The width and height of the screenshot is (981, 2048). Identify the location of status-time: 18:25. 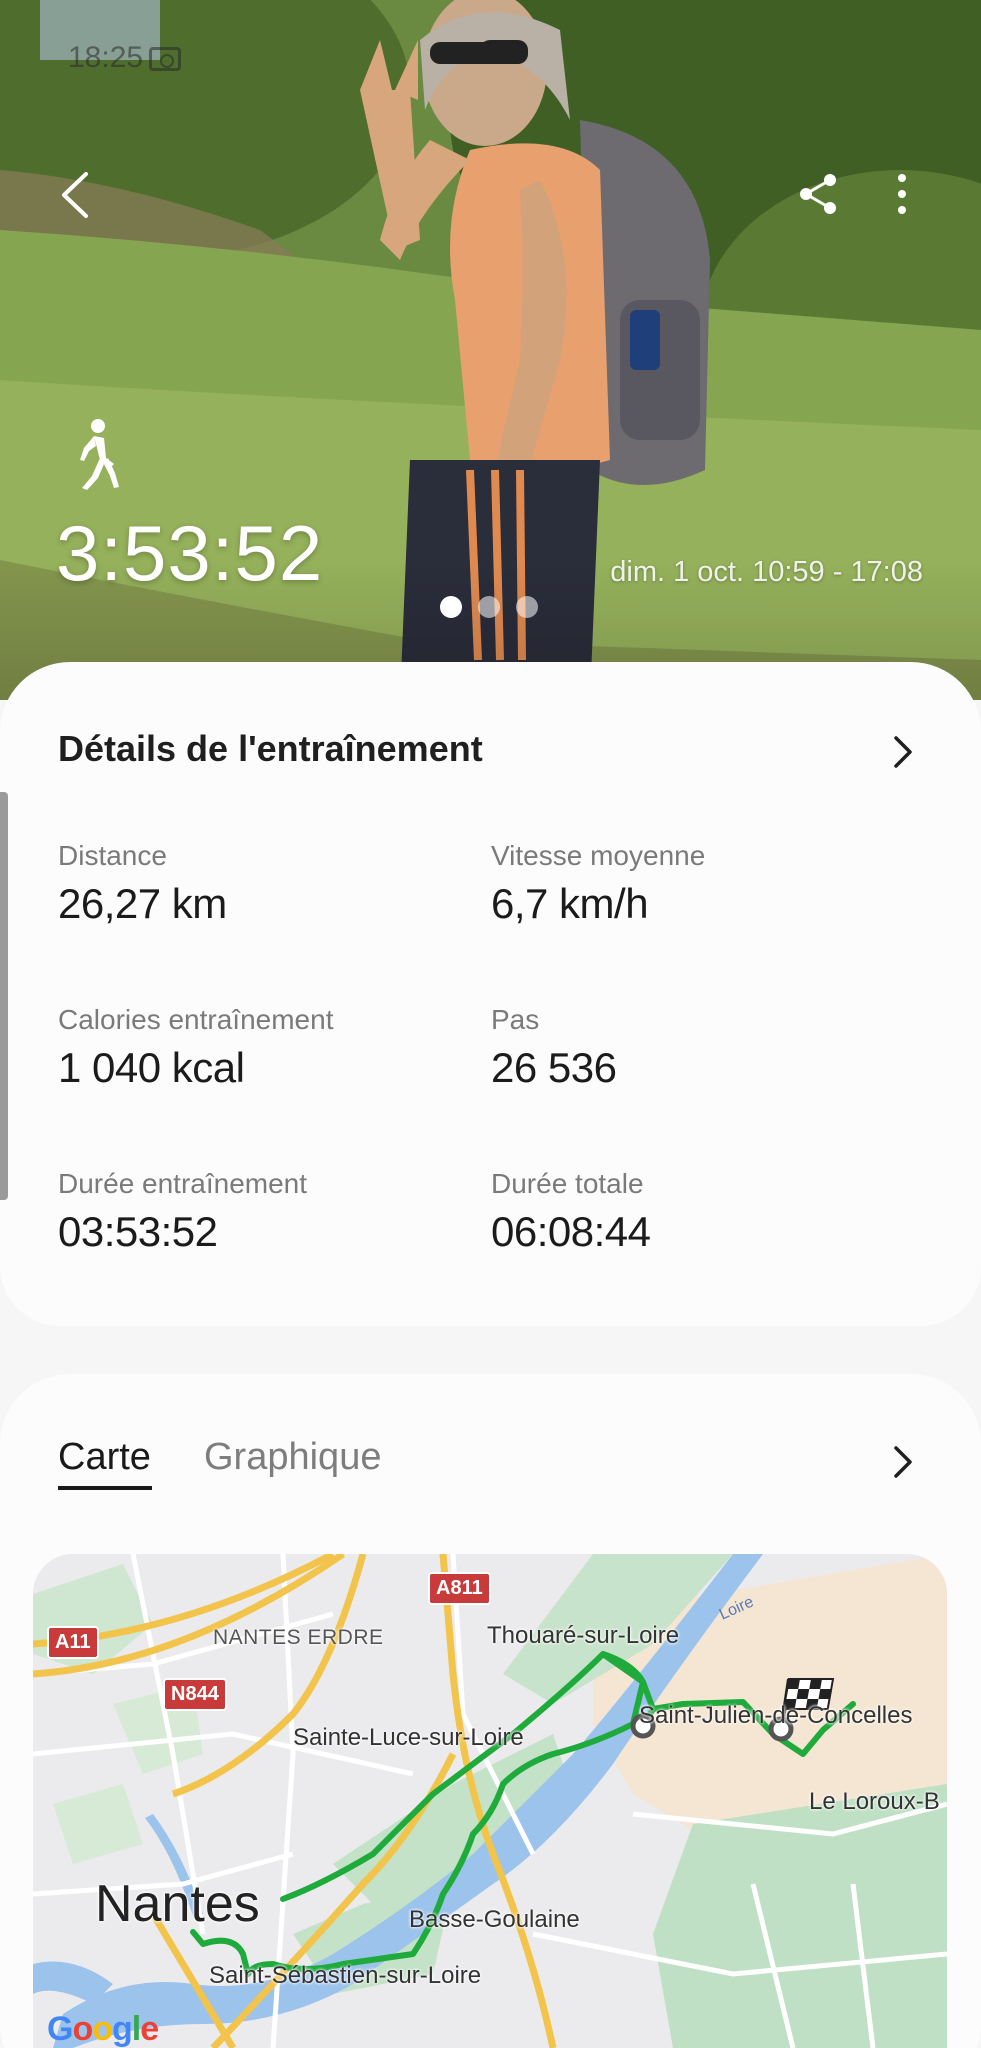
(106, 57).